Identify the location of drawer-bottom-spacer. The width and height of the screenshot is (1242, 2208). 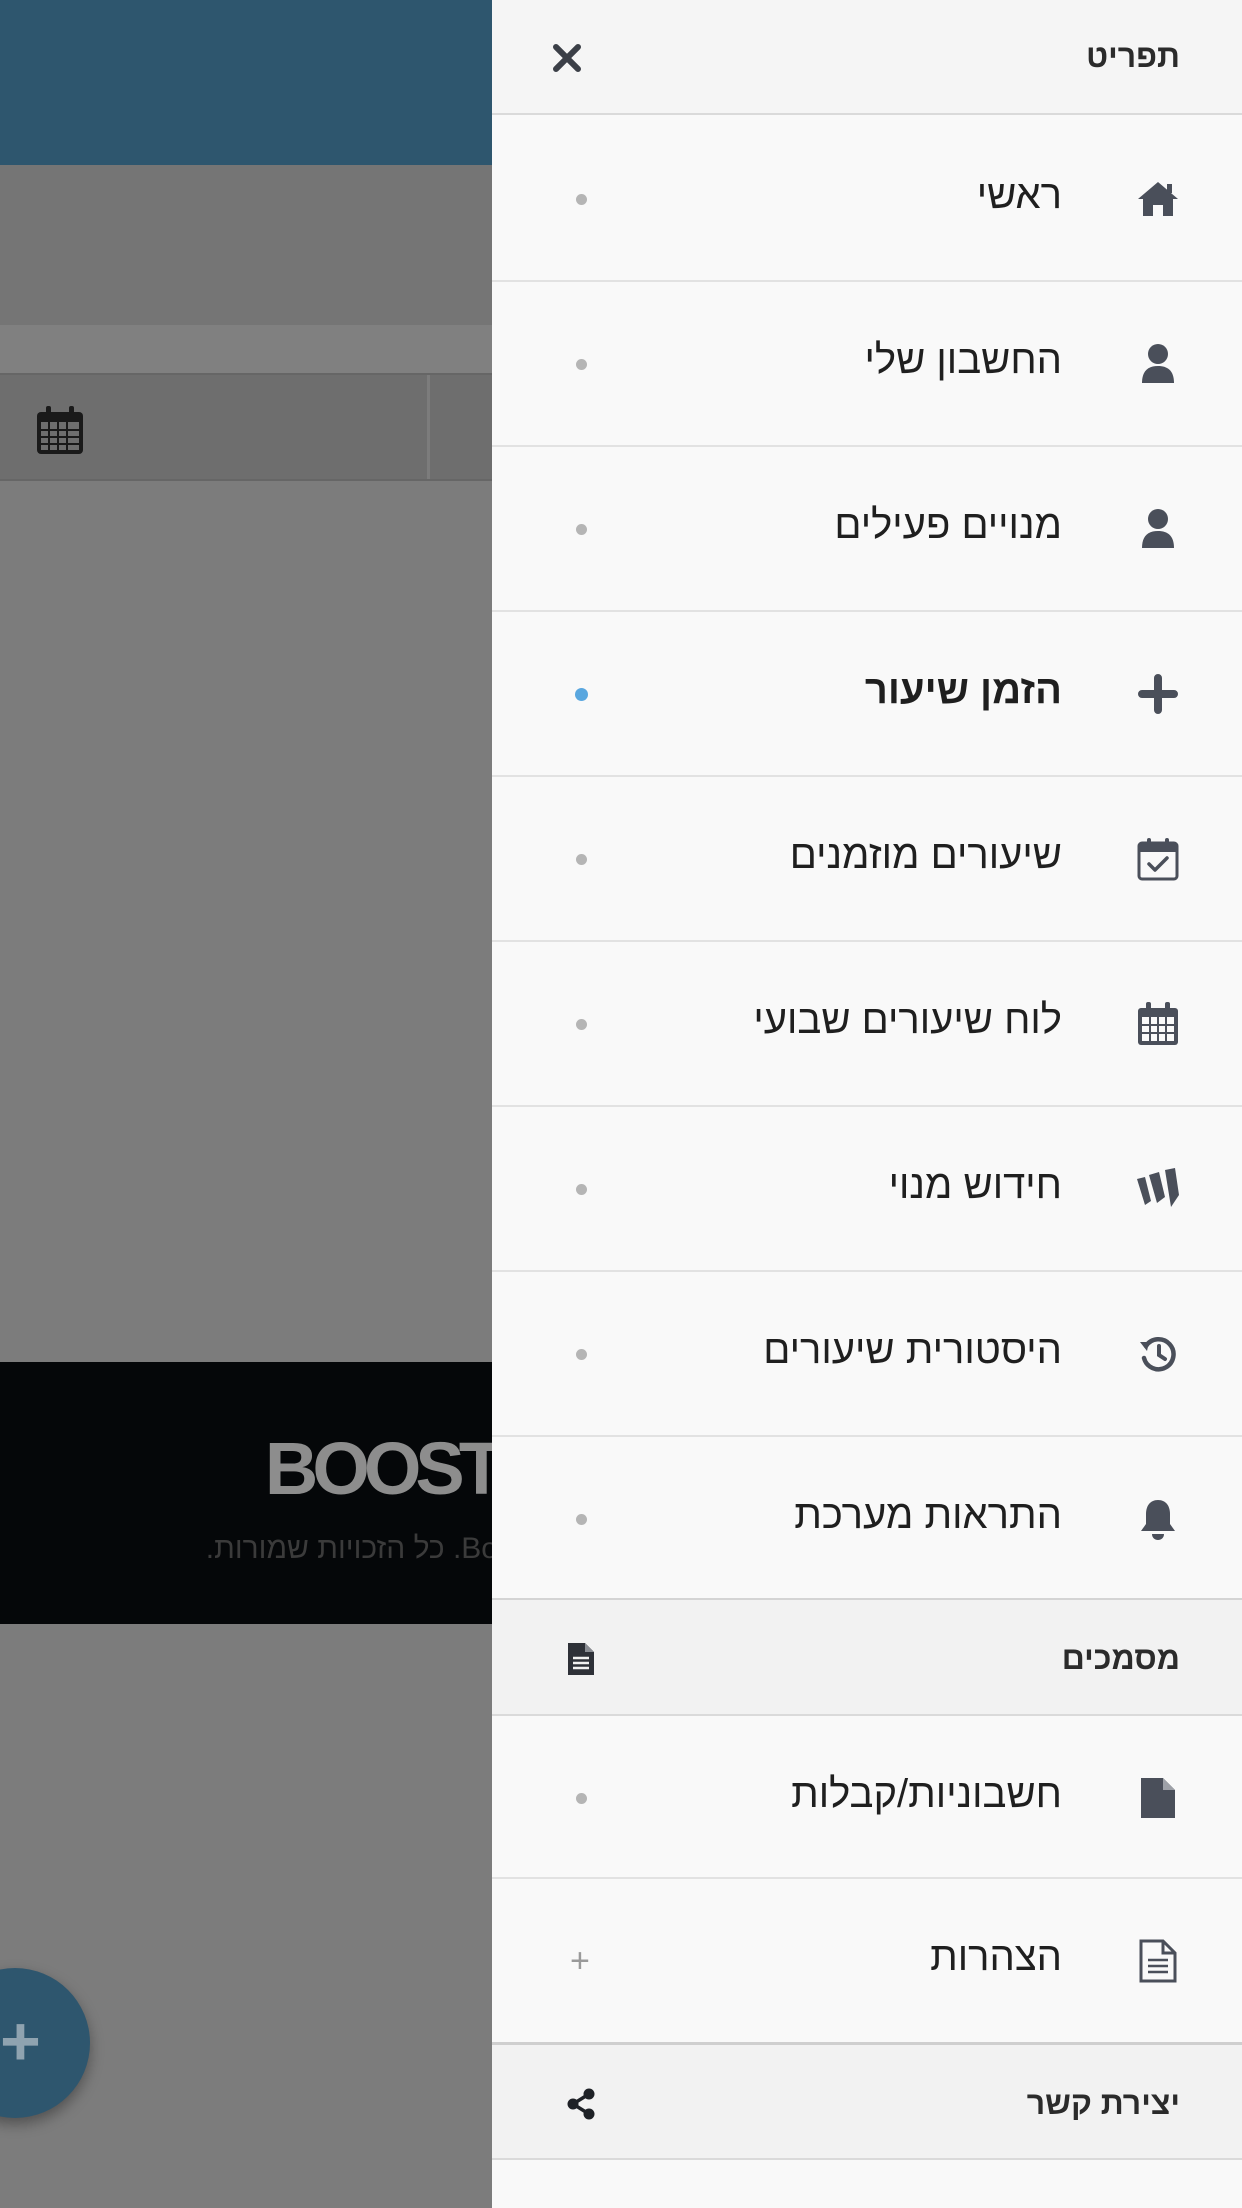
(867, 2185).